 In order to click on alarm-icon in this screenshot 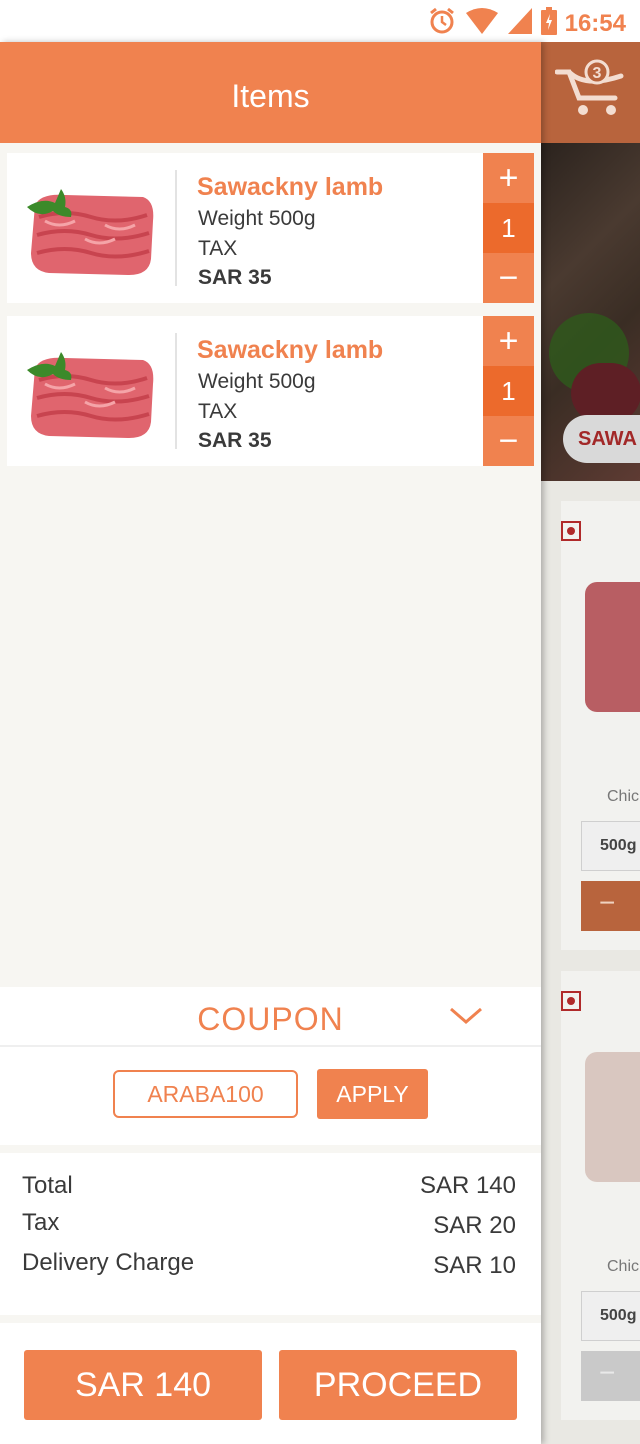, I will do `click(442, 23)`.